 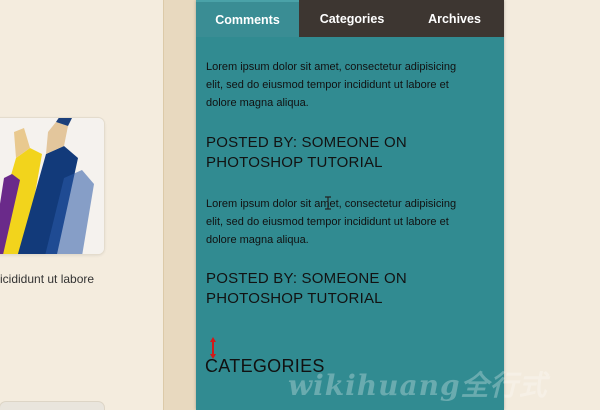 What do you see at coordinates (52, 406) in the screenshot?
I see `next-thumbnail` at bounding box center [52, 406].